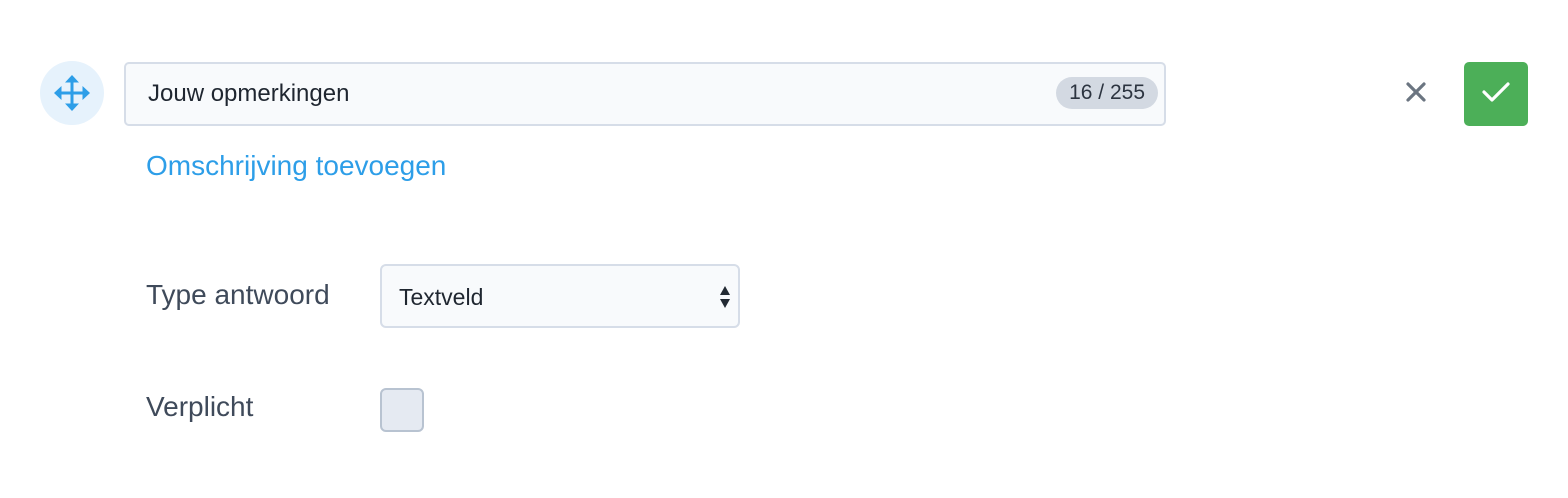 Image resolution: width=1568 pixels, height=498 pixels. I want to click on question-title-field: 16 / 255, so click(645, 94).